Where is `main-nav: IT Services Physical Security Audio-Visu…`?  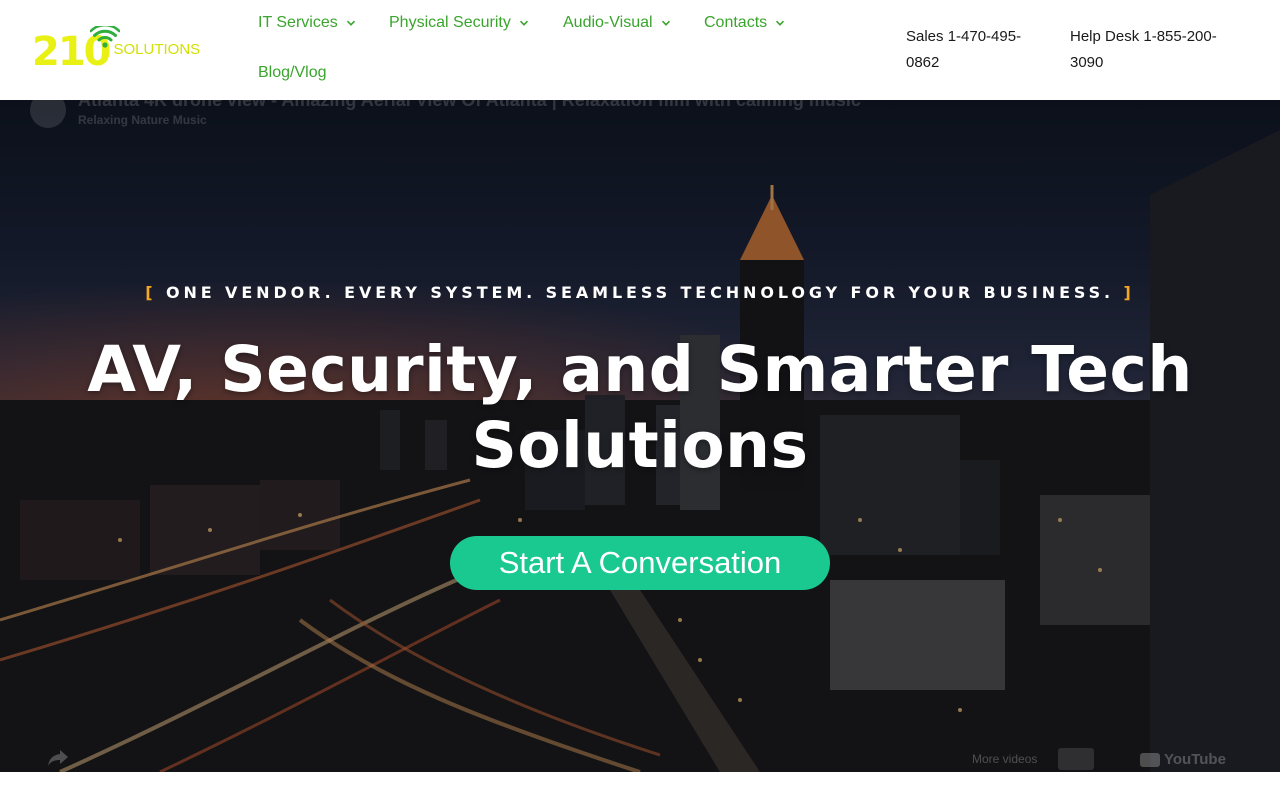
main-nav: IT Services Physical Security Audio-Visu… is located at coordinates (538, 50).